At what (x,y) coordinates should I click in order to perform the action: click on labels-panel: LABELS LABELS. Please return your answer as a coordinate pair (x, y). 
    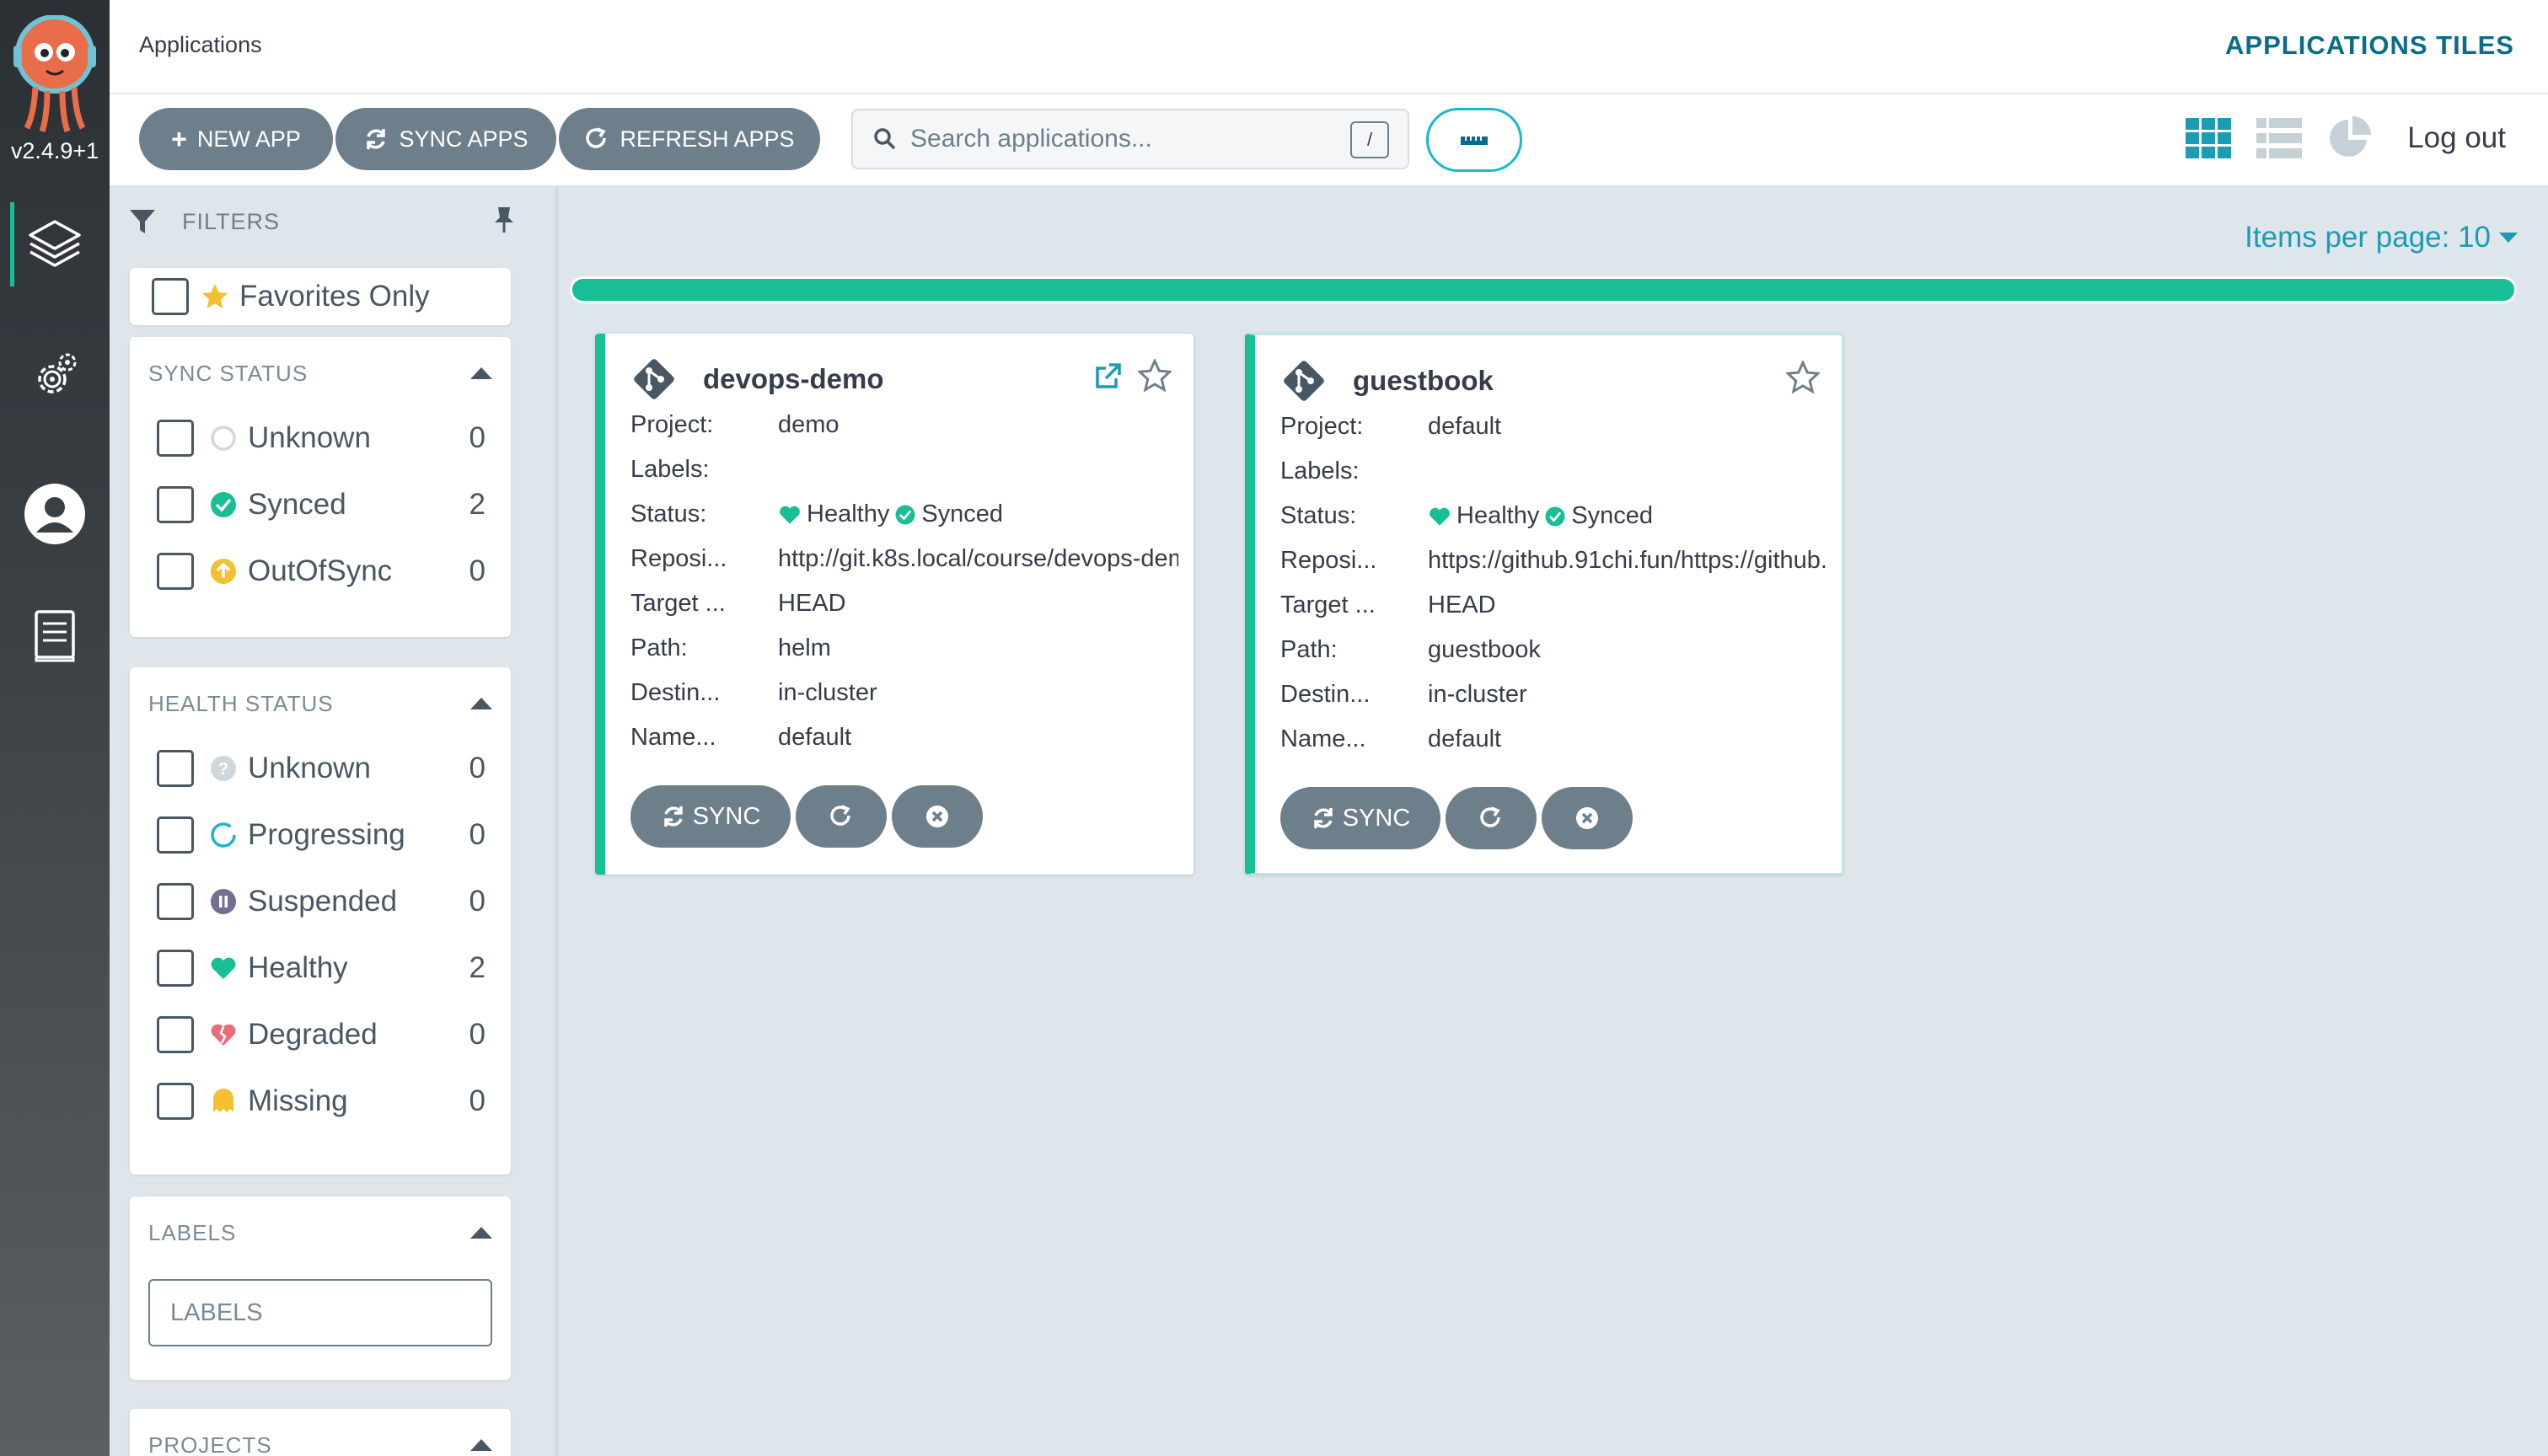
    Looking at the image, I should click on (320, 1288).